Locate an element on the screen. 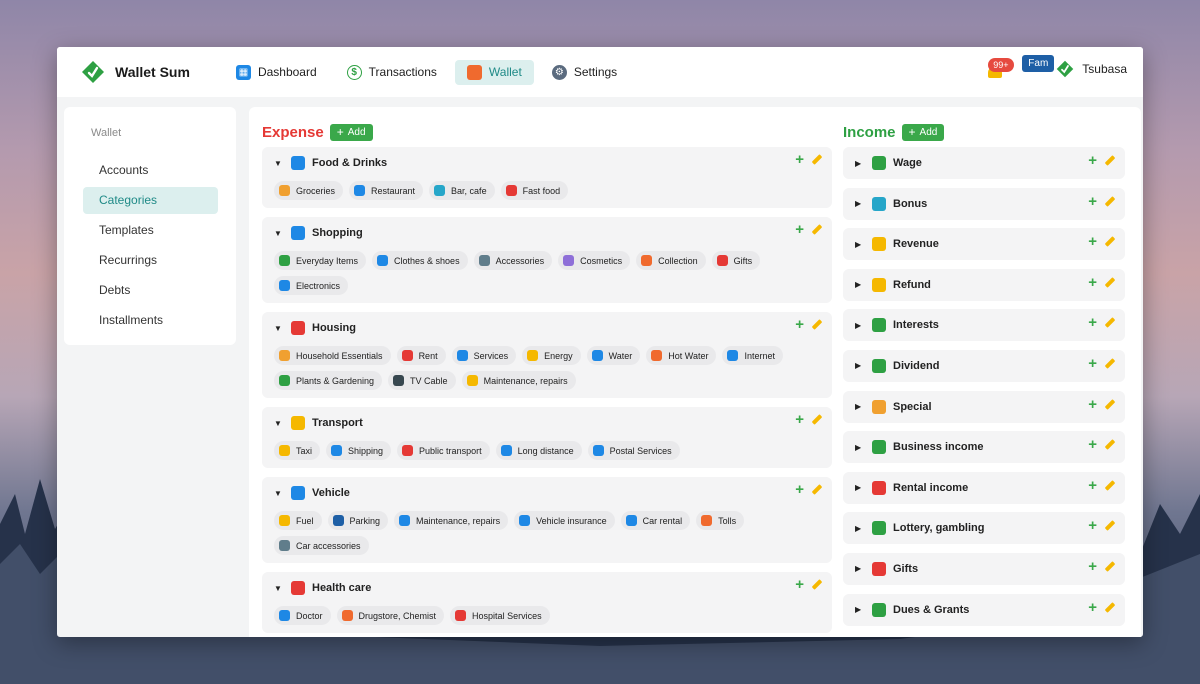 The image size is (1200, 684). subcategory-chip: Cosmetics is located at coordinates (594, 260).